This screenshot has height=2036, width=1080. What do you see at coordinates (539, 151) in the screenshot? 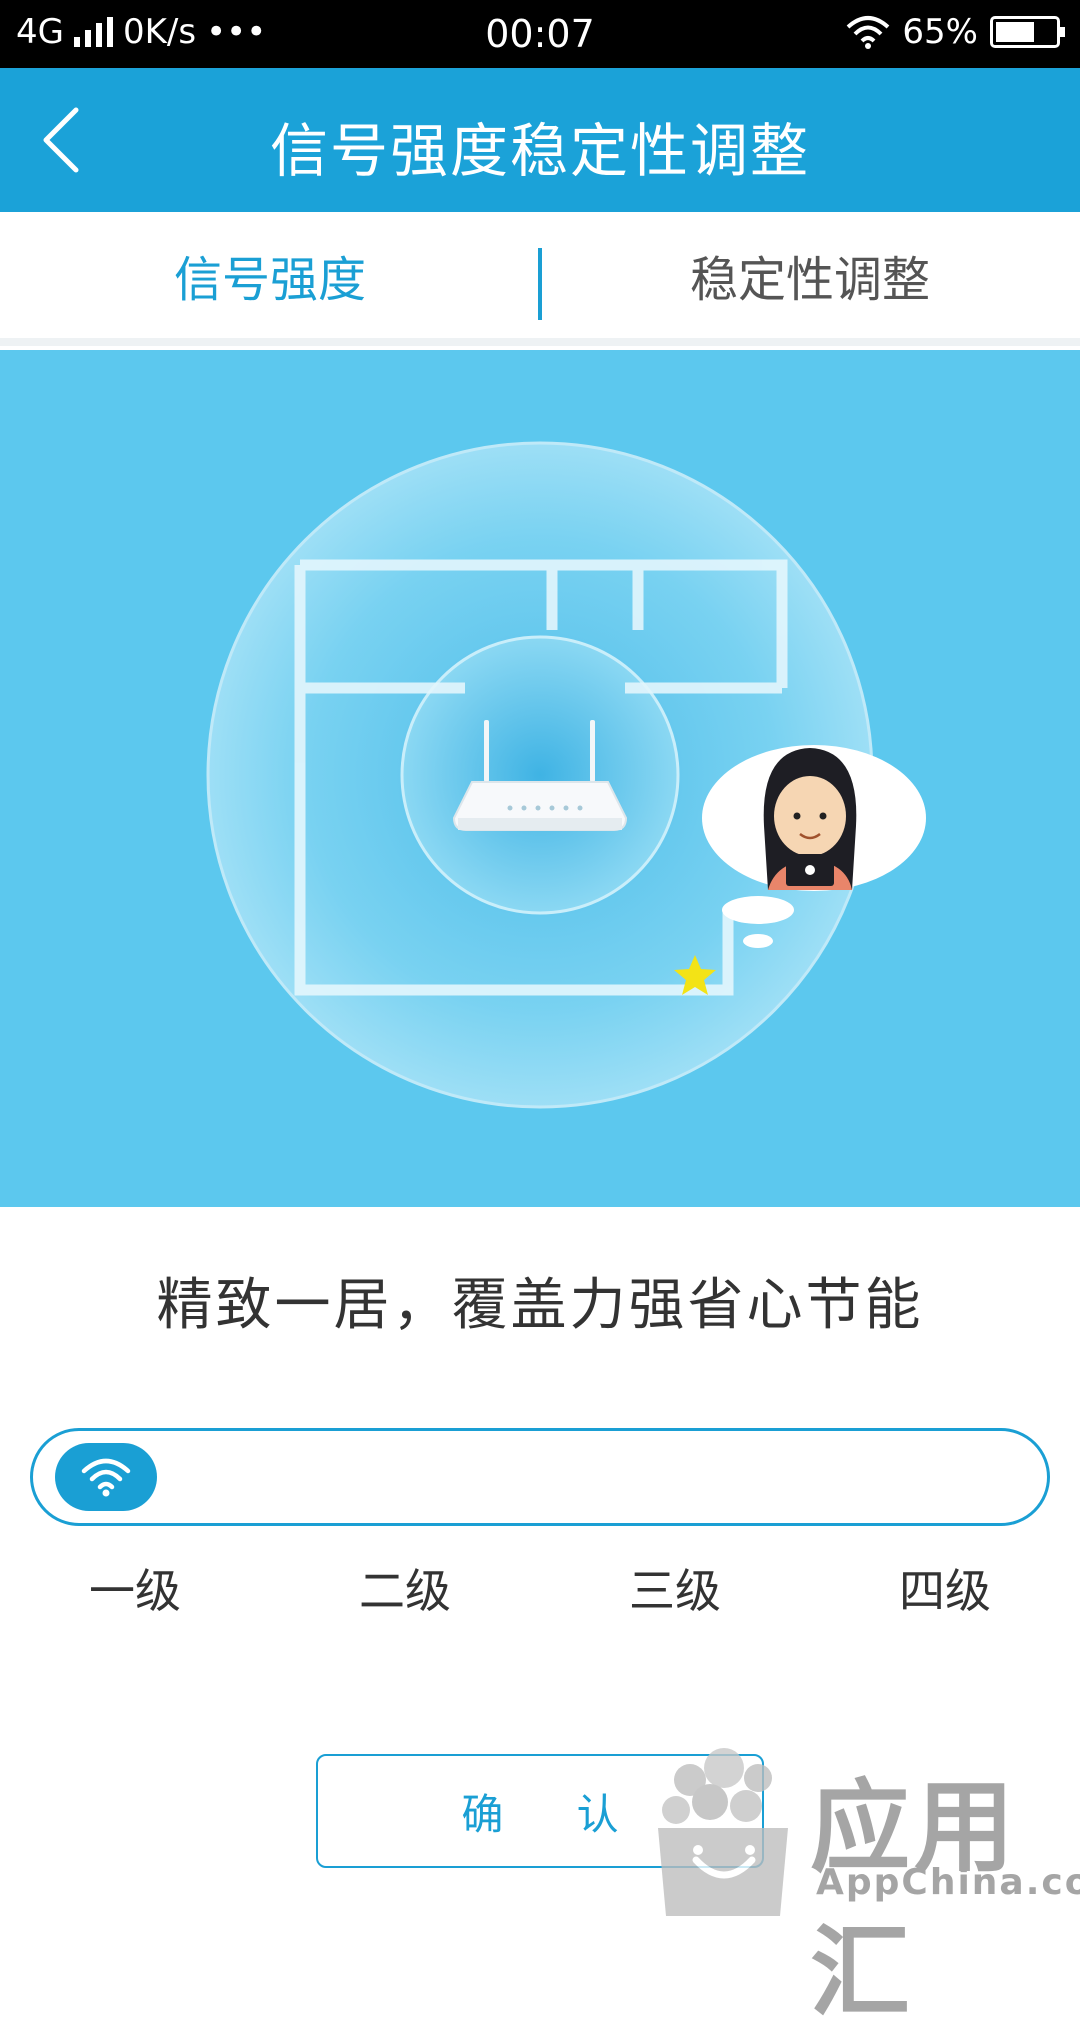
I see `page-title: 信号强度稳定性调整` at bounding box center [539, 151].